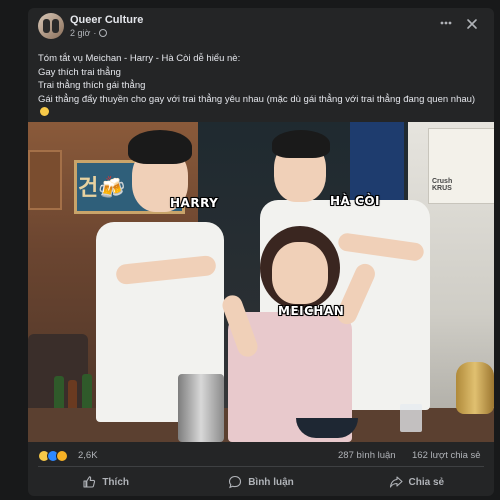 Image resolution: width=500 pixels, height=500 pixels. I want to click on like-button: Thích, so click(105, 482).